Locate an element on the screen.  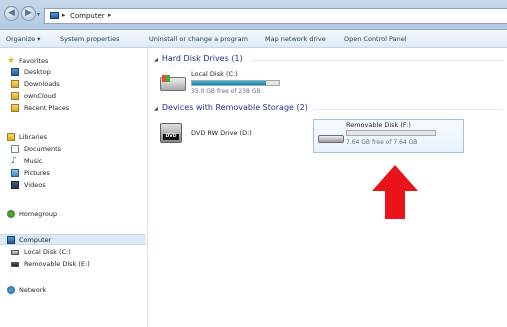
recent-places-icon is located at coordinates (15, 108).